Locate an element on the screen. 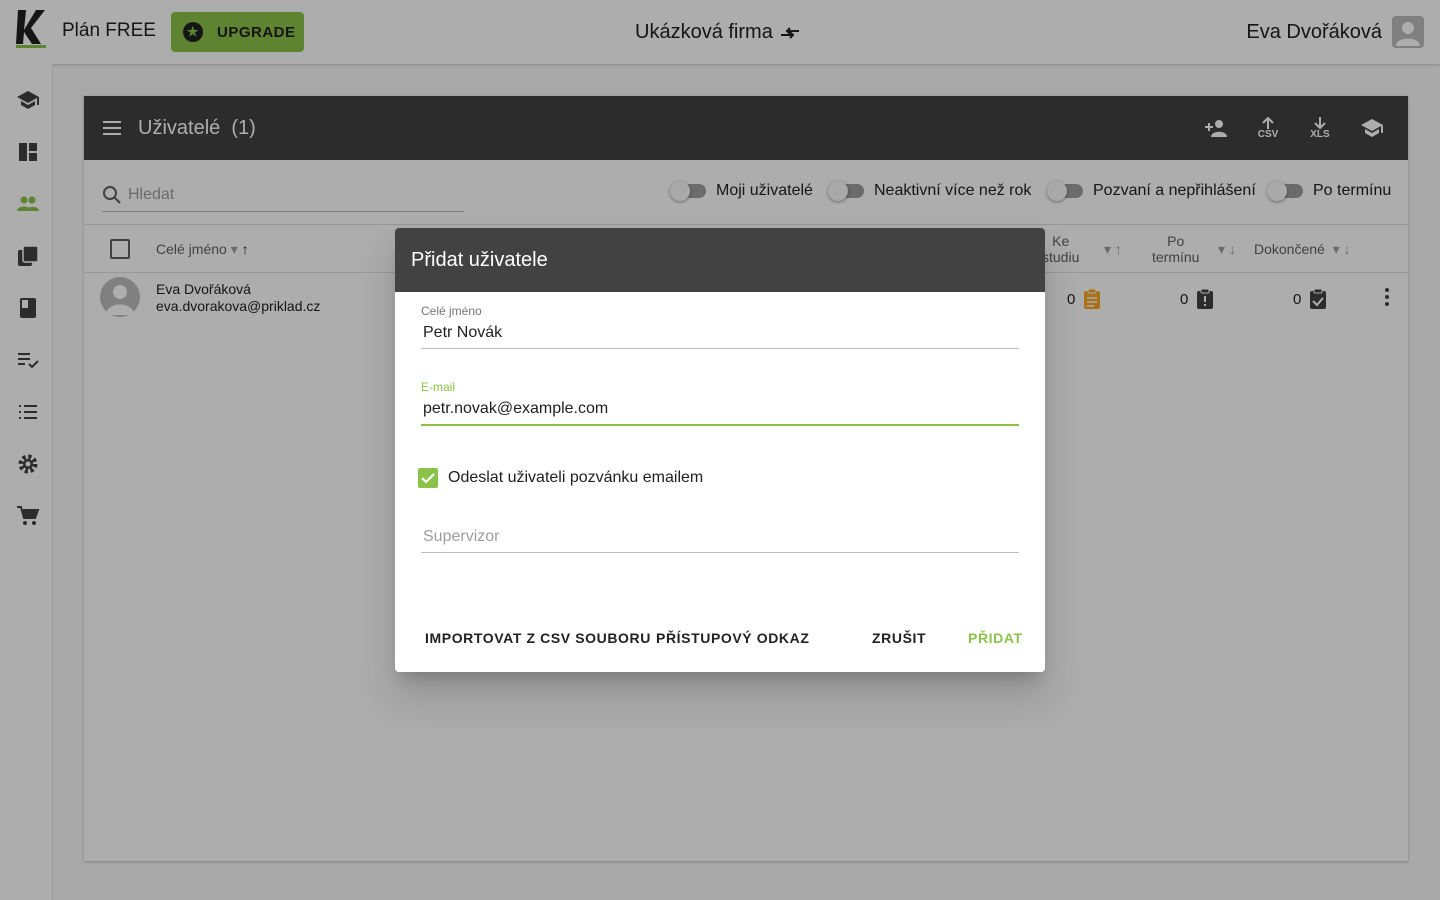 Image resolution: width=1440 pixels, height=900 pixels. email-input is located at coordinates (720, 413).